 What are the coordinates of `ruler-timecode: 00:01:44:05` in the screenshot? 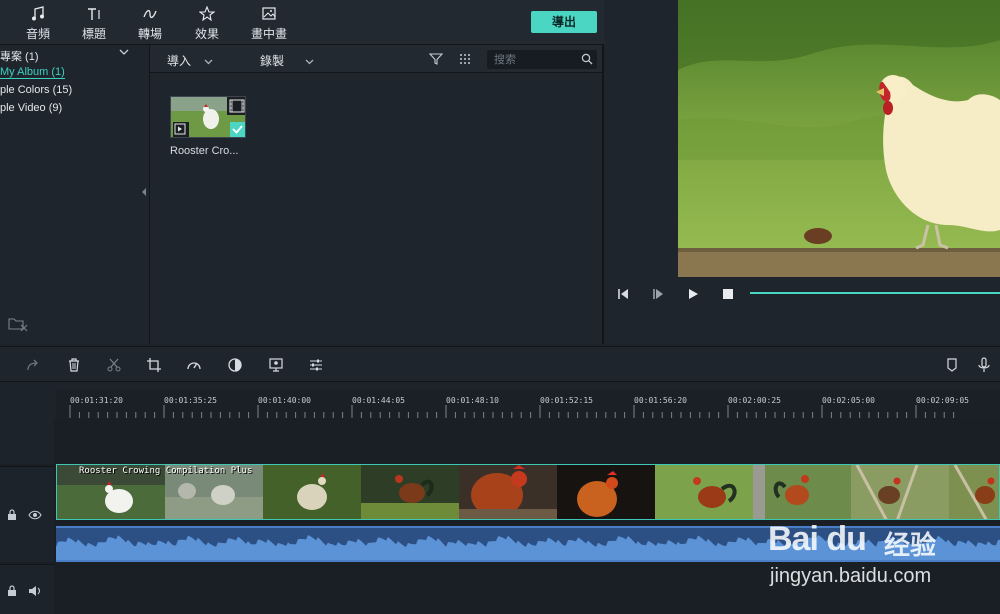 It's located at (378, 400).